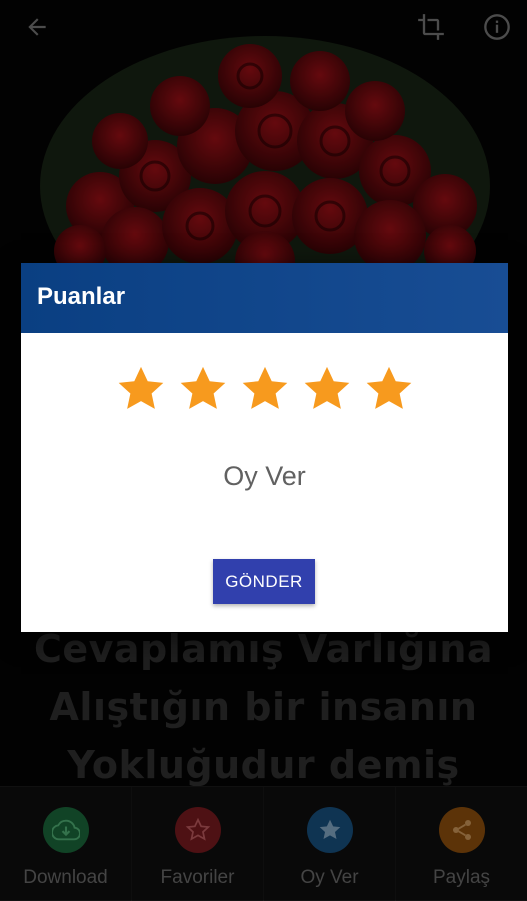 The width and height of the screenshot is (527, 901). I want to click on rating-stars, so click(264, 389).